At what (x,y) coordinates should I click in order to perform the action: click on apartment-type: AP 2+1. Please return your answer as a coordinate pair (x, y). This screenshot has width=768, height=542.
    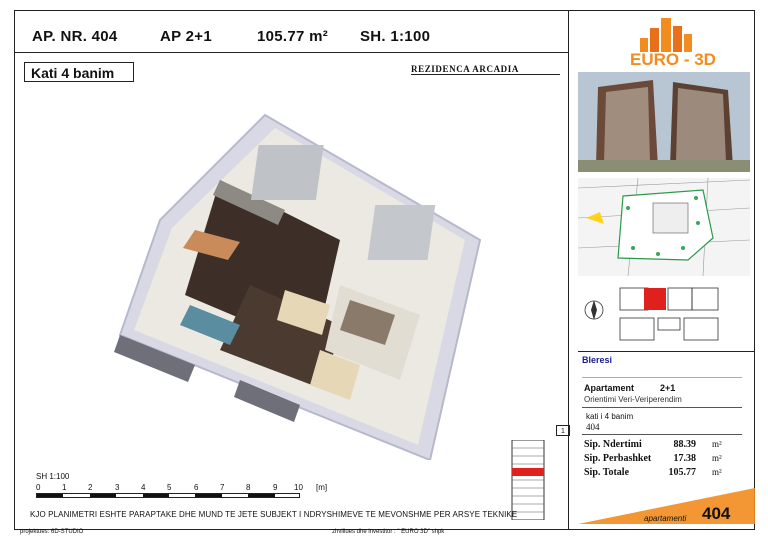
    Looking at the image, I should click on (186, 36).